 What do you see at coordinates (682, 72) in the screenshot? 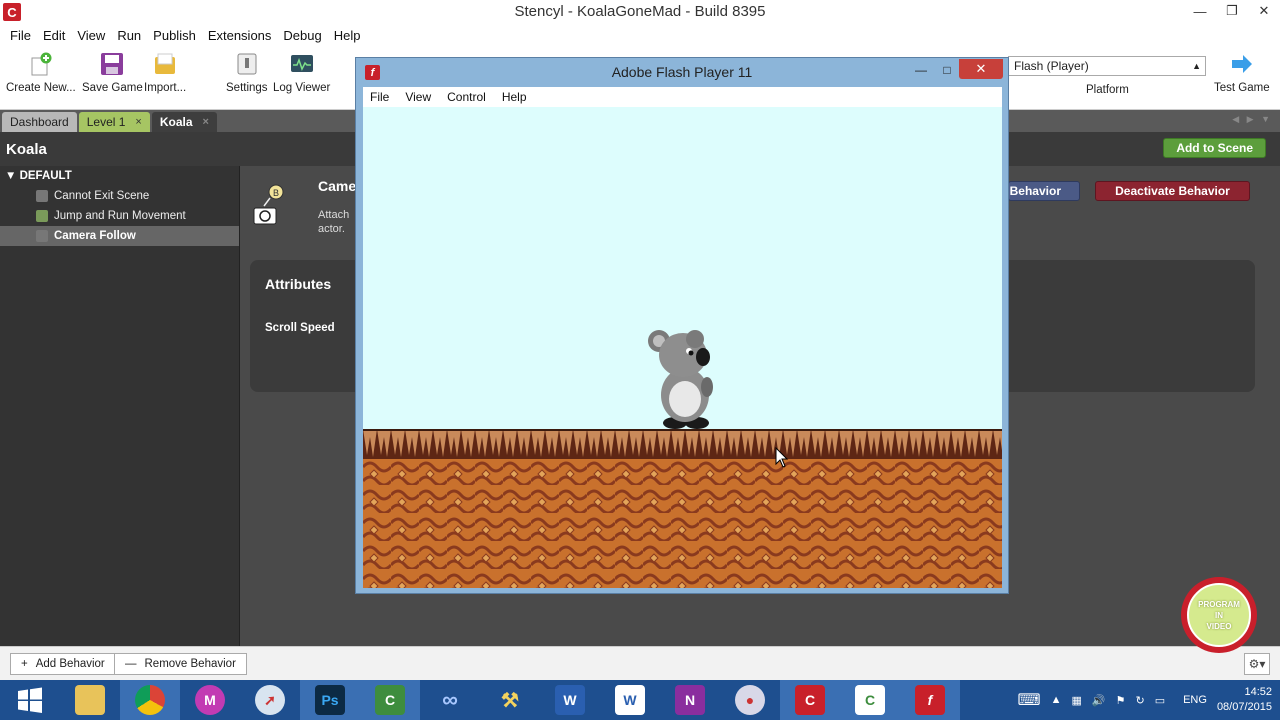
I see `flash-title-bar: f Adobe Flash Player 11 — □ ✕` at bounding box center [682, 72].